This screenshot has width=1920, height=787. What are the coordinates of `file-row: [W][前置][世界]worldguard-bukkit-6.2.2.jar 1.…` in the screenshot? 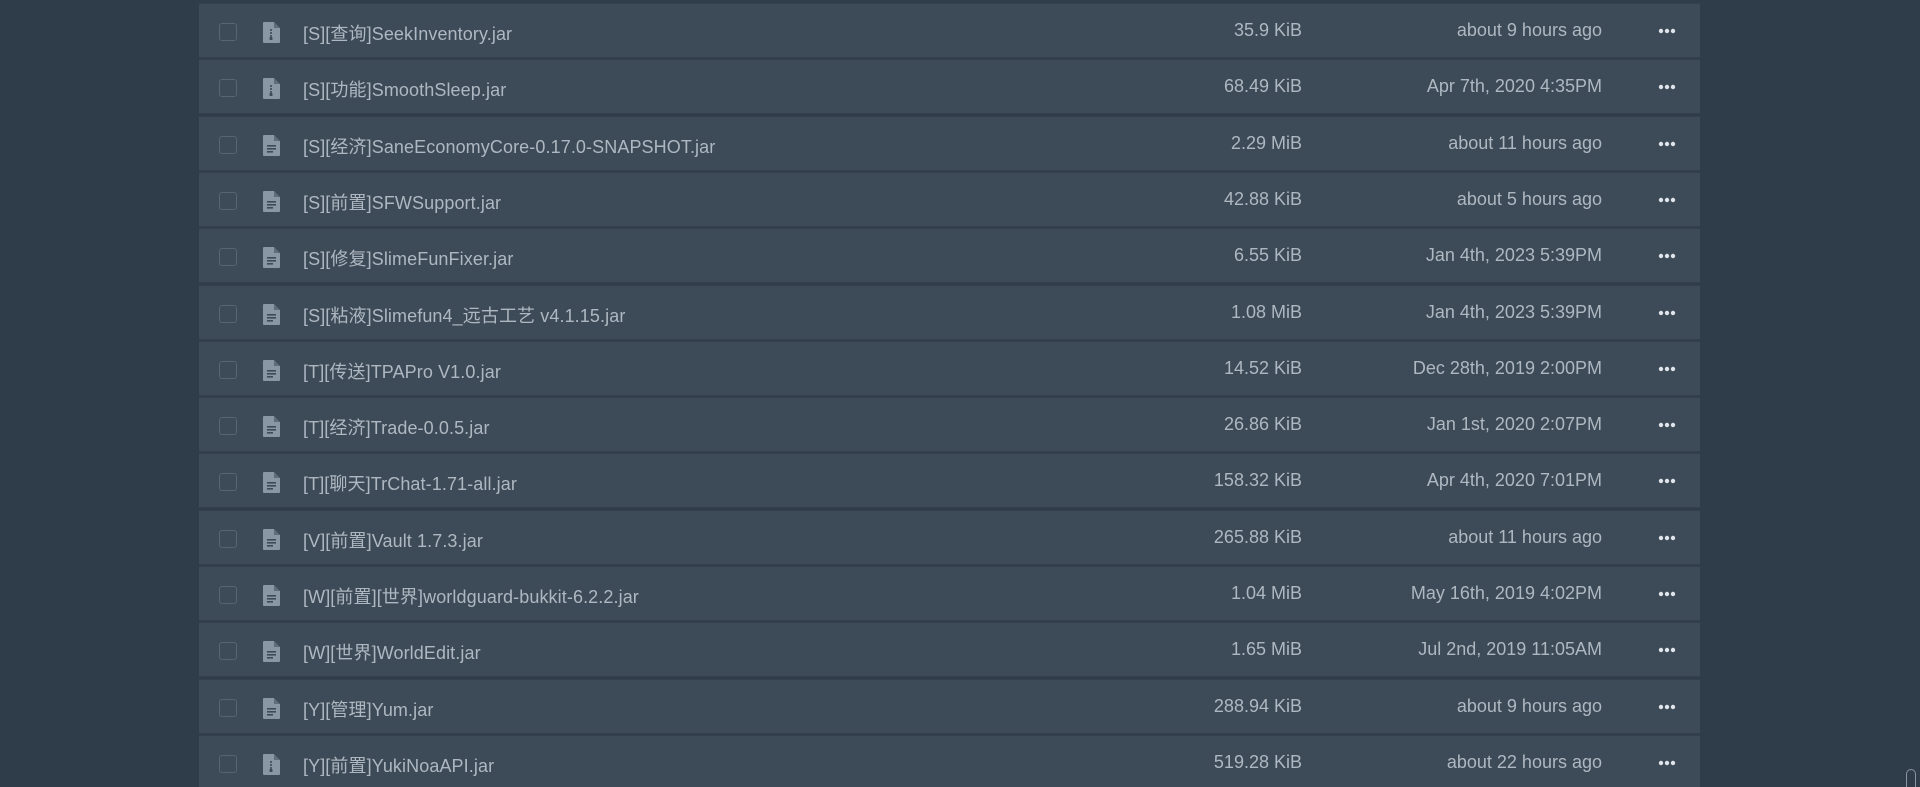 It's located at (949, 593).